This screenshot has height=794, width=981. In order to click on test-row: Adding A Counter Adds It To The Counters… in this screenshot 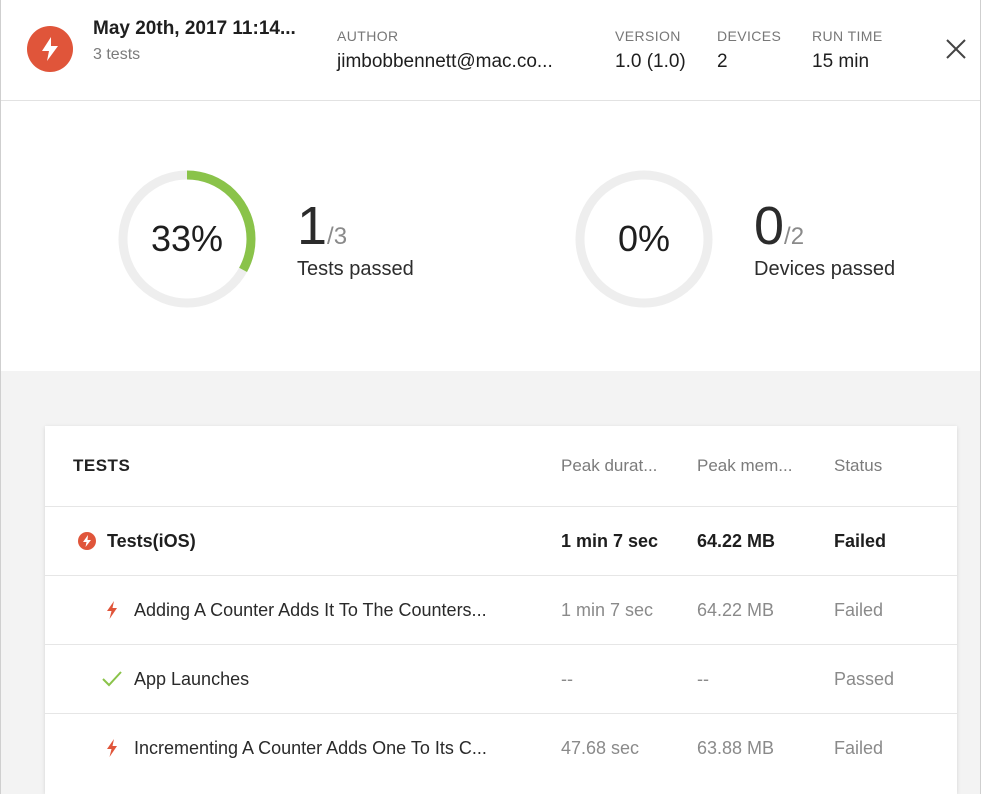, I will do `click(501, 610)`.